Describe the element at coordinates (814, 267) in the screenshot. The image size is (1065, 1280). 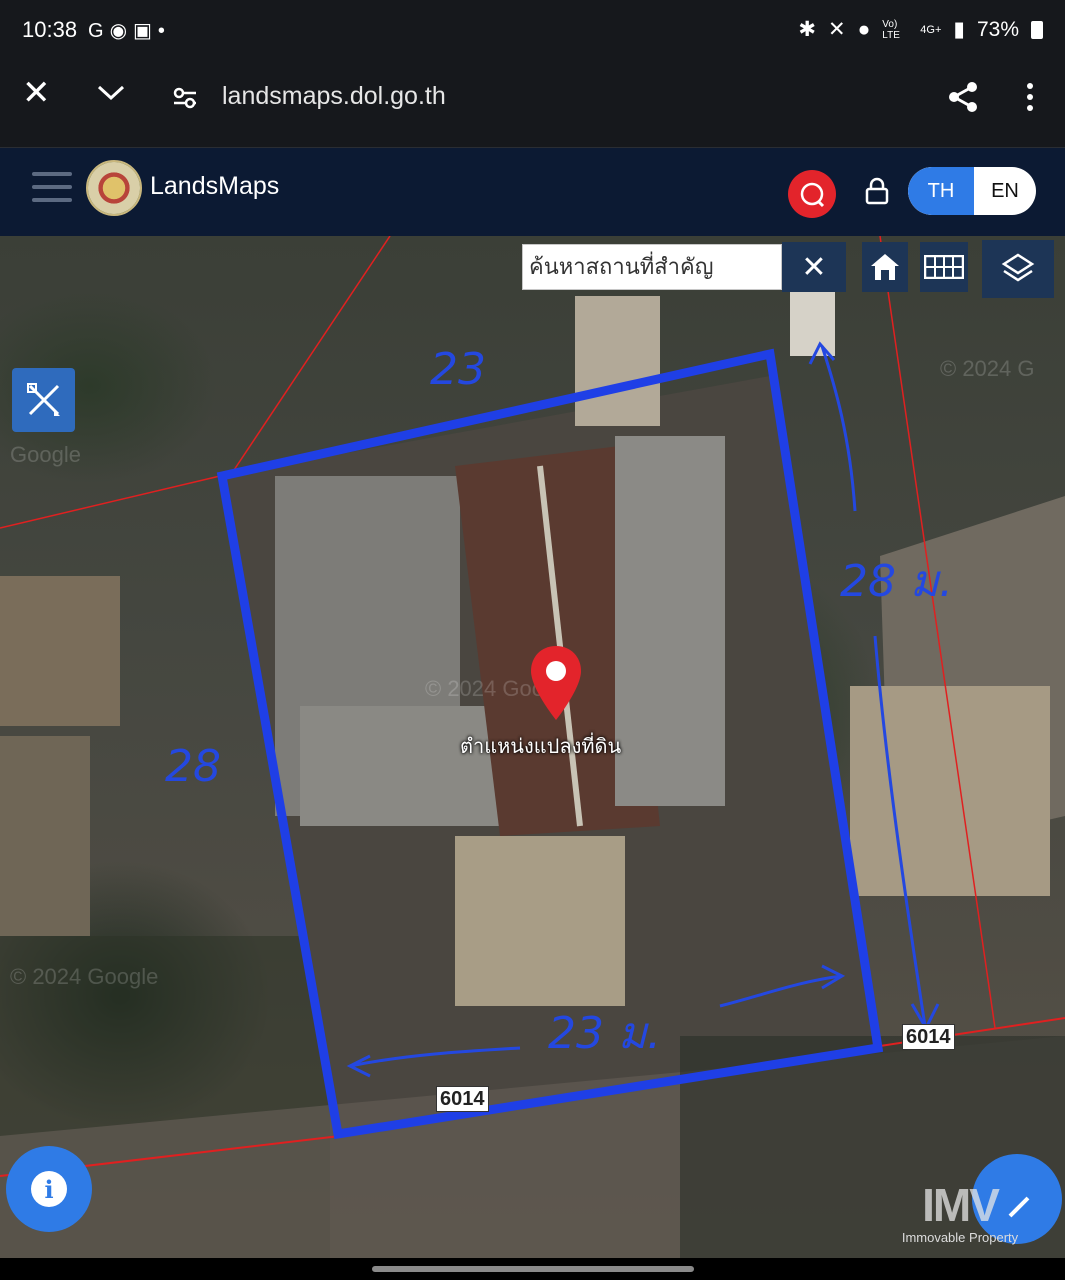
I see `clear-search-button: ✕` at that location.